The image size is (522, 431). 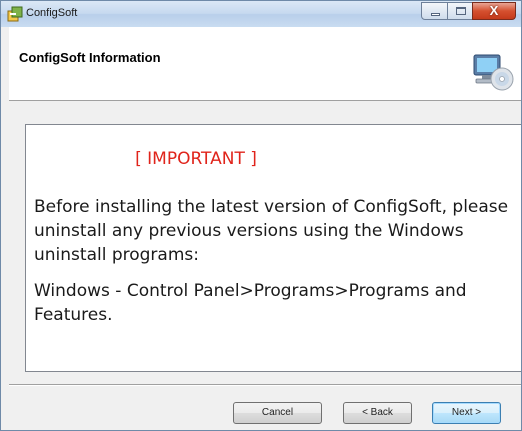 What do you see at coordinates (493, 72) in the screenshot?
I see `computer-cd-icon` at bounding box center [493, 72].